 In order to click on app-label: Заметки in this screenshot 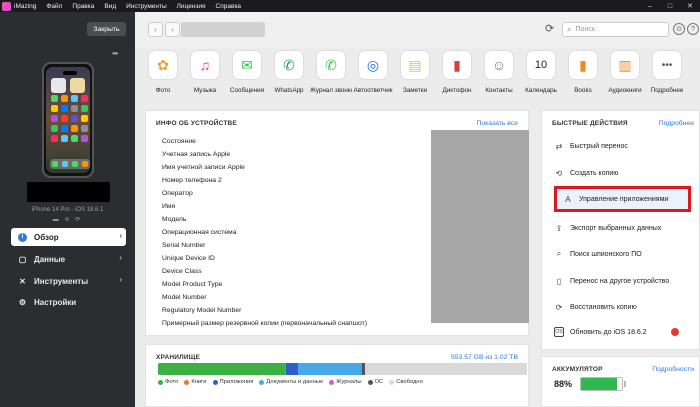, I will do `click(415, 90)`.